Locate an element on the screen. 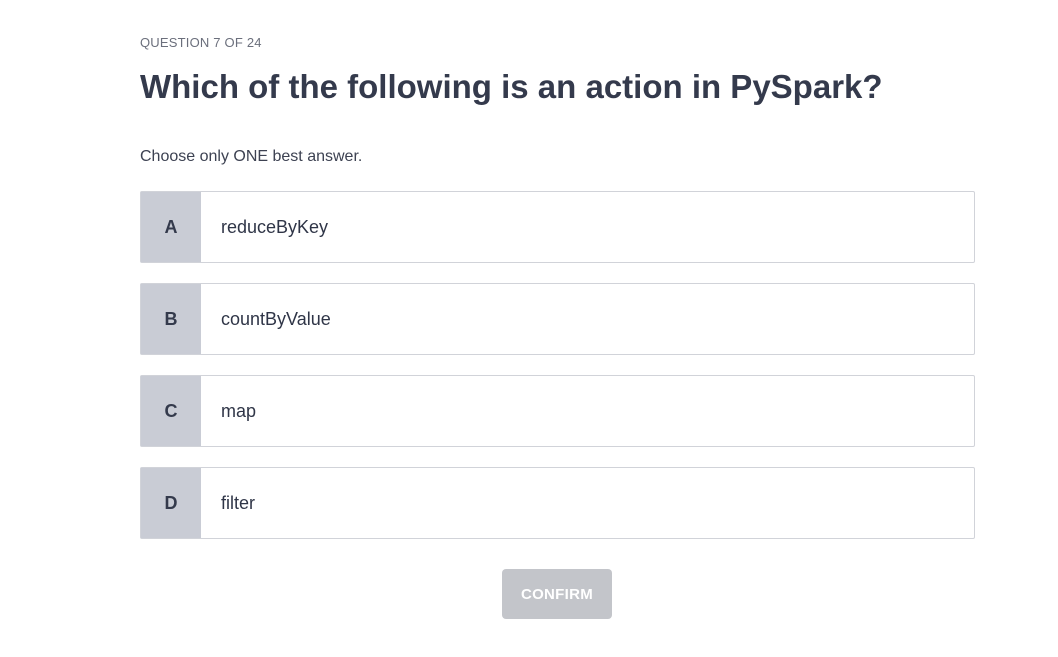 Image resolution: width=1058 pixels, height=657 pixels. option-label: countByValue is located at coordinates (276, 318).